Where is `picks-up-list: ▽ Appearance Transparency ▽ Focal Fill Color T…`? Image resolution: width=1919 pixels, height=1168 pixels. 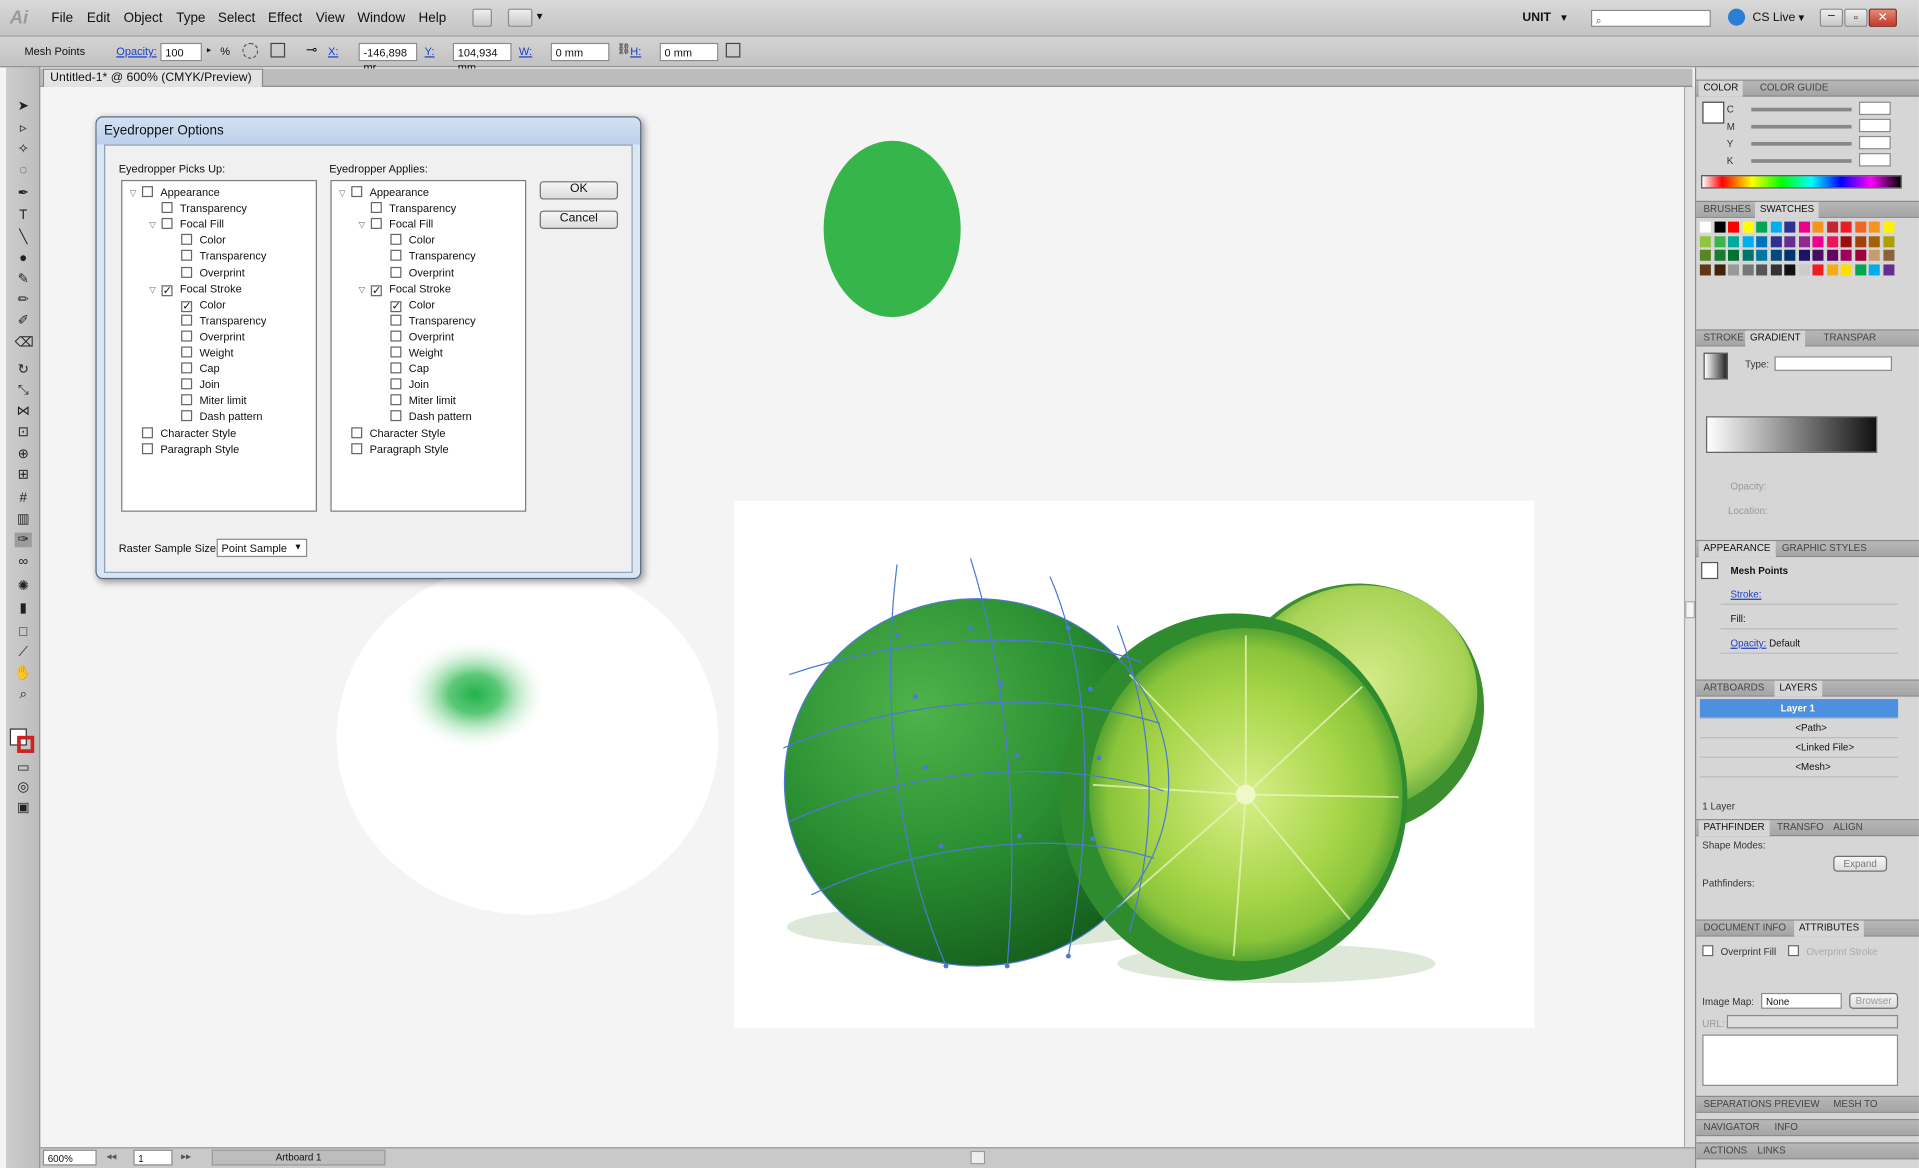 picks-up-list: ▽ Appearance Transparency ▽ Focal Fill Color T… is located at coordinates (219, 345).